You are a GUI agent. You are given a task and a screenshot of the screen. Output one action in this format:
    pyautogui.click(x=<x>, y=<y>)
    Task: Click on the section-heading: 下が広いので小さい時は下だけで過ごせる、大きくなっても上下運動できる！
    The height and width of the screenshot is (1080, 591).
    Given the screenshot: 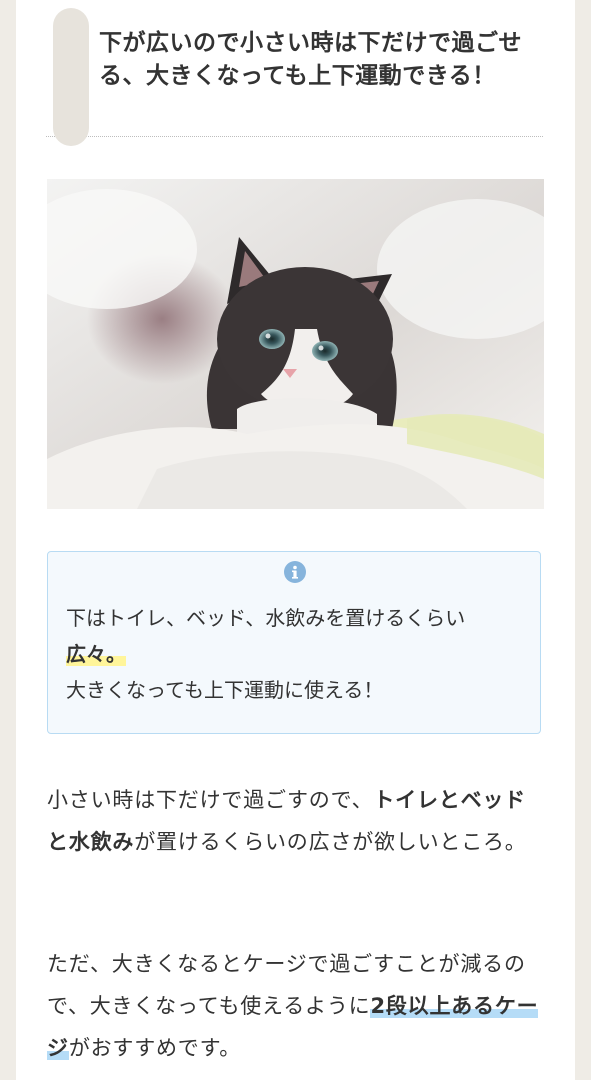 What is the action you would take?
    pyautogui.click(x=294, y=73)
    